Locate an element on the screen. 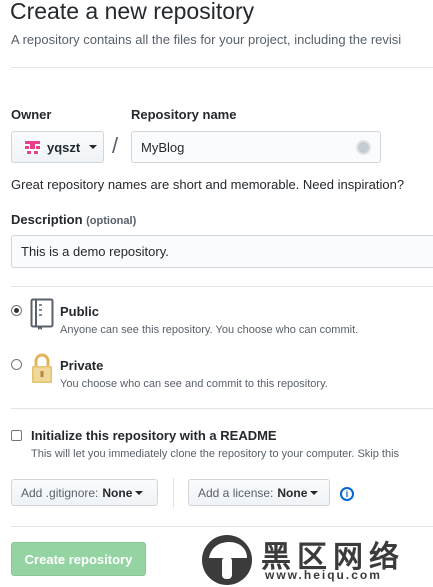 Image resolution: width=433 pixels, height=587 pixels. optional-label: (optional) is located at coordinates (111, 221).